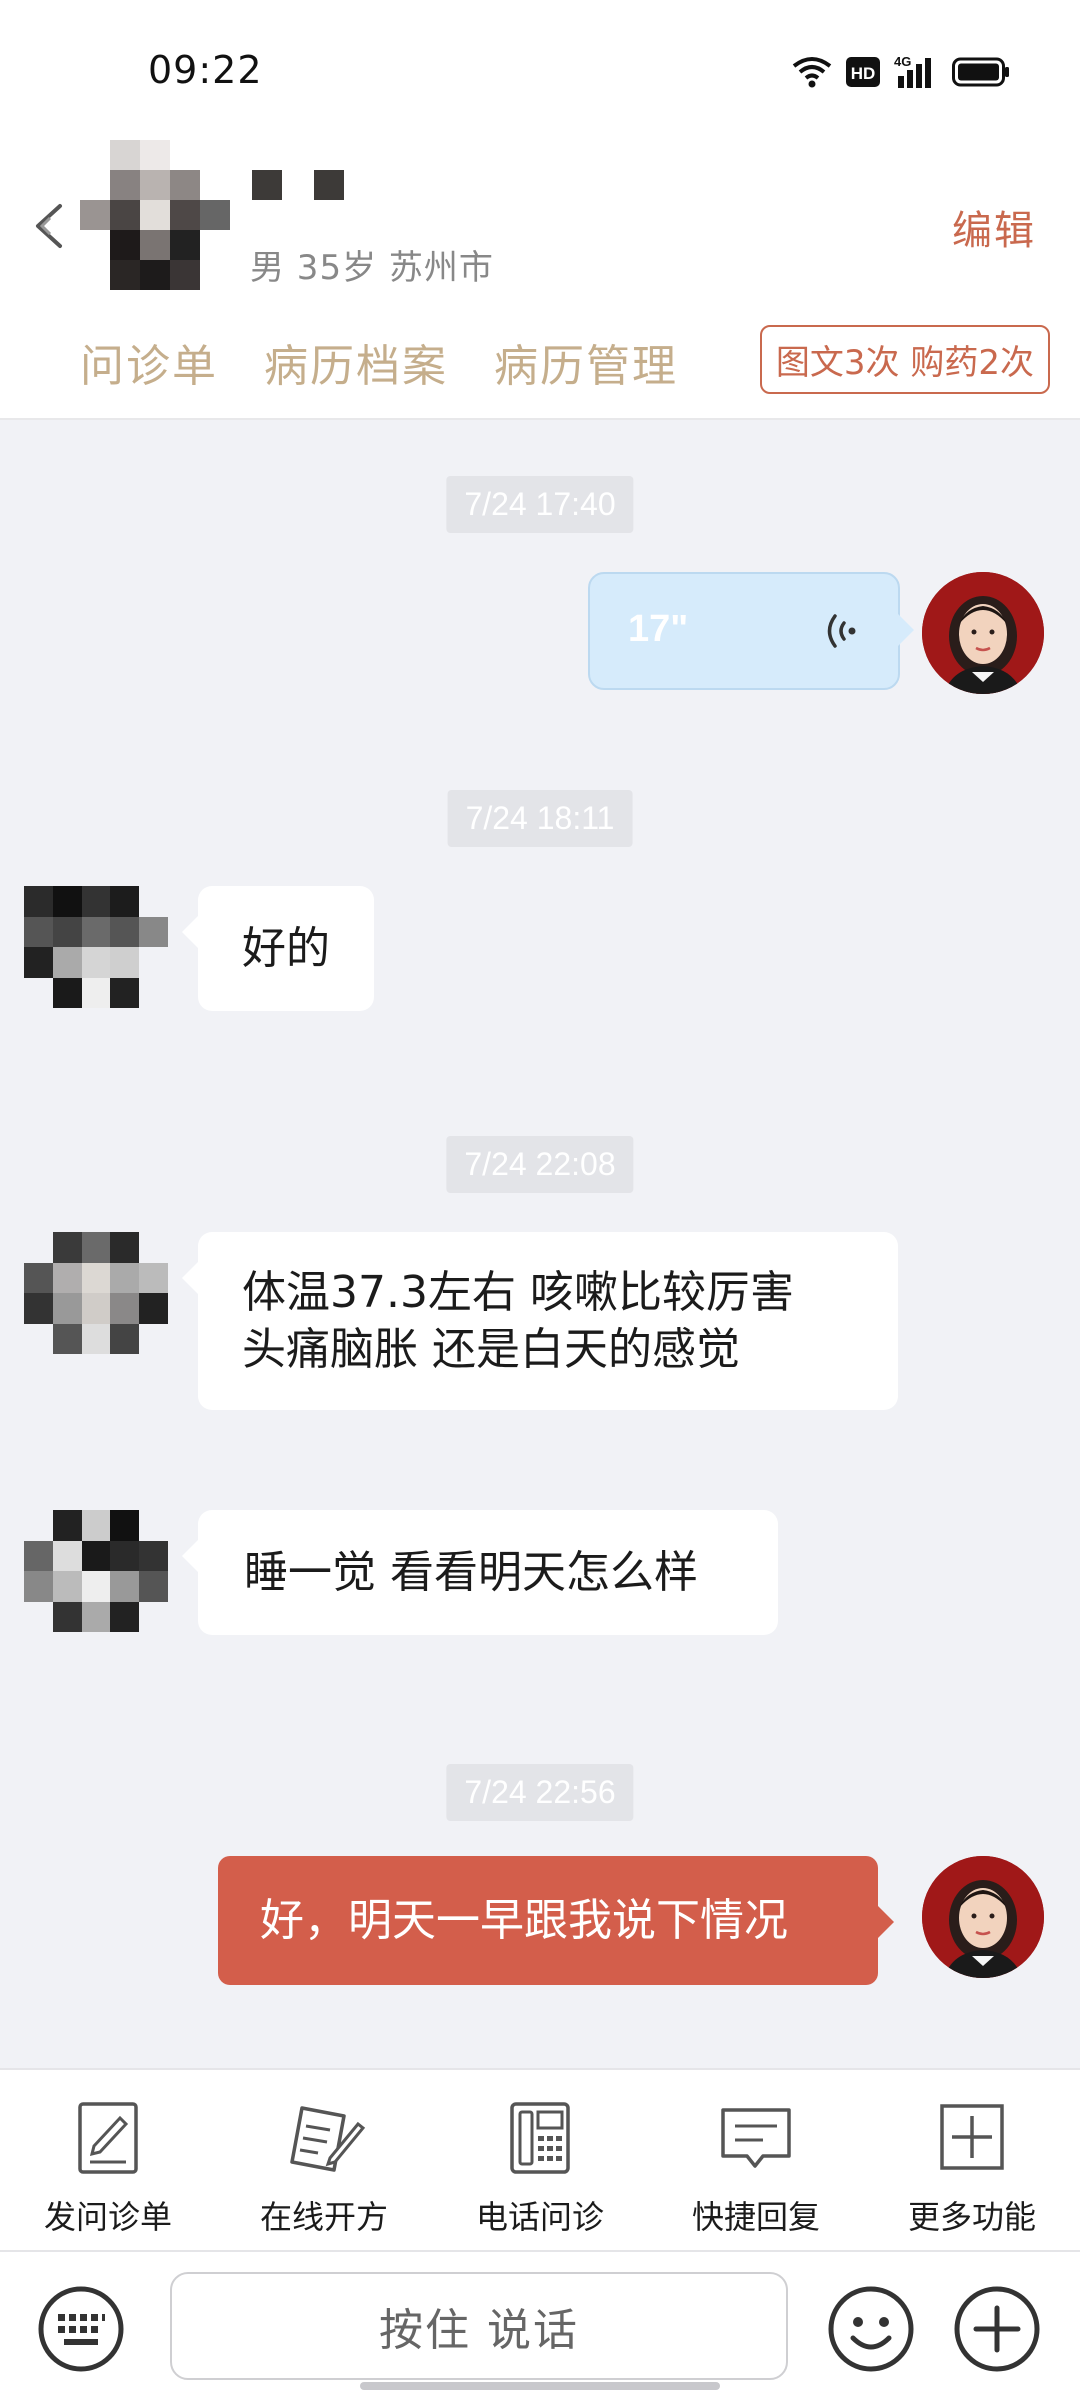  What do you see at coordinates (540, 504) in the screenshot?
I see `message-timestamp: 7/24 17:40` at bounding box center [540, 504].